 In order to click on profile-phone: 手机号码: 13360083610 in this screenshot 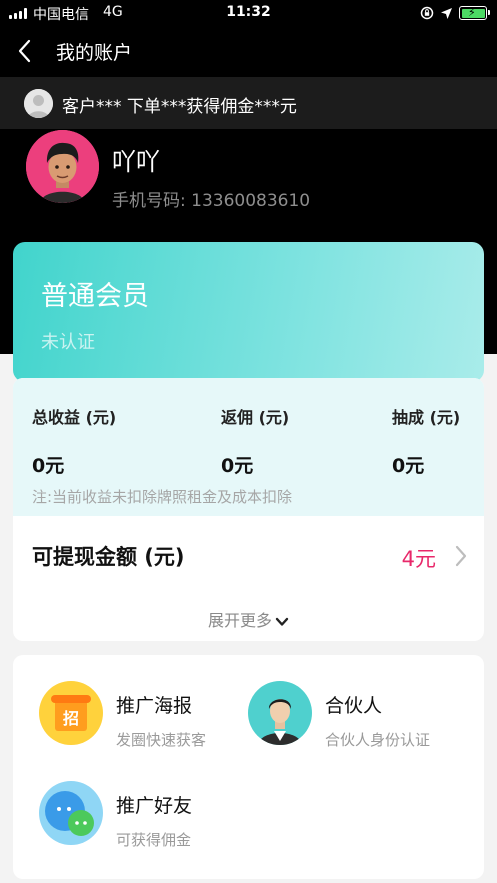, I will do `click(211, 201)`.